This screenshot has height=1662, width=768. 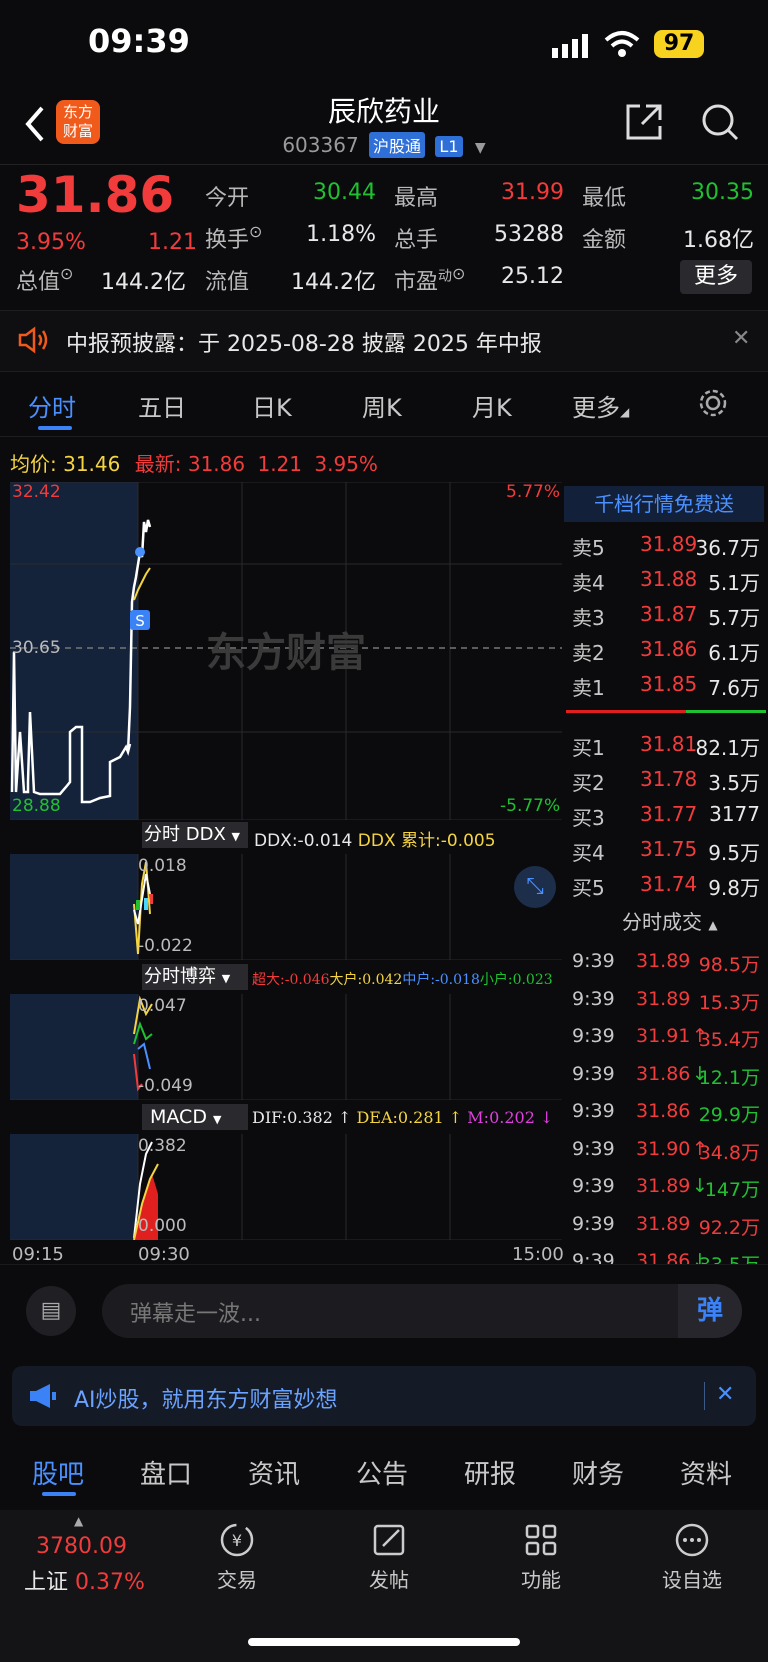 I want to click on macd-values: DIF:0.382 ↑ DEA:0.281 ↑ M:0.202 ↓, so click(x=403, y=1117).